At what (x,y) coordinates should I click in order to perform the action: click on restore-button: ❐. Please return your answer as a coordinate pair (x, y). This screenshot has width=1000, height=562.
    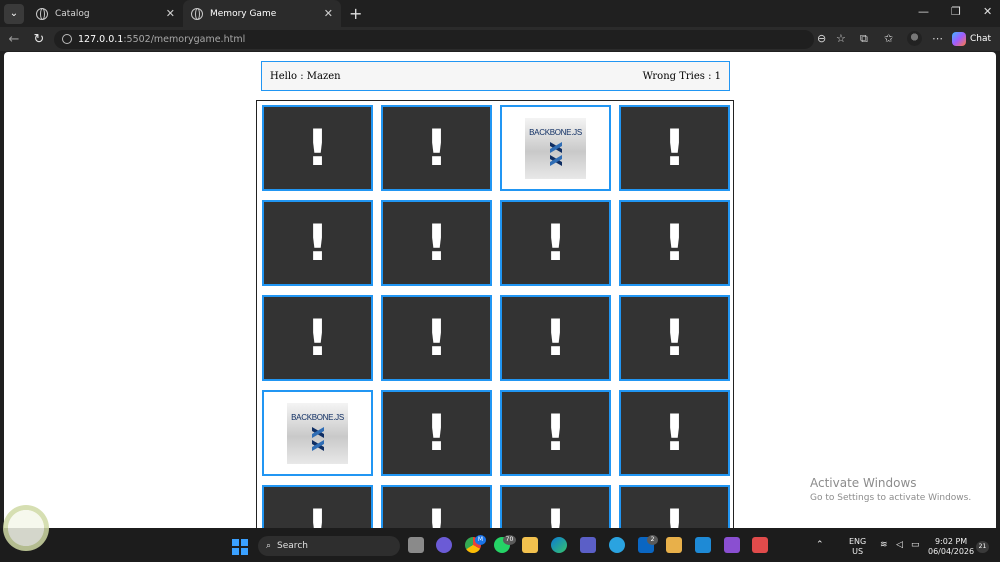
    Looking at the image, I should click on (956, 11).